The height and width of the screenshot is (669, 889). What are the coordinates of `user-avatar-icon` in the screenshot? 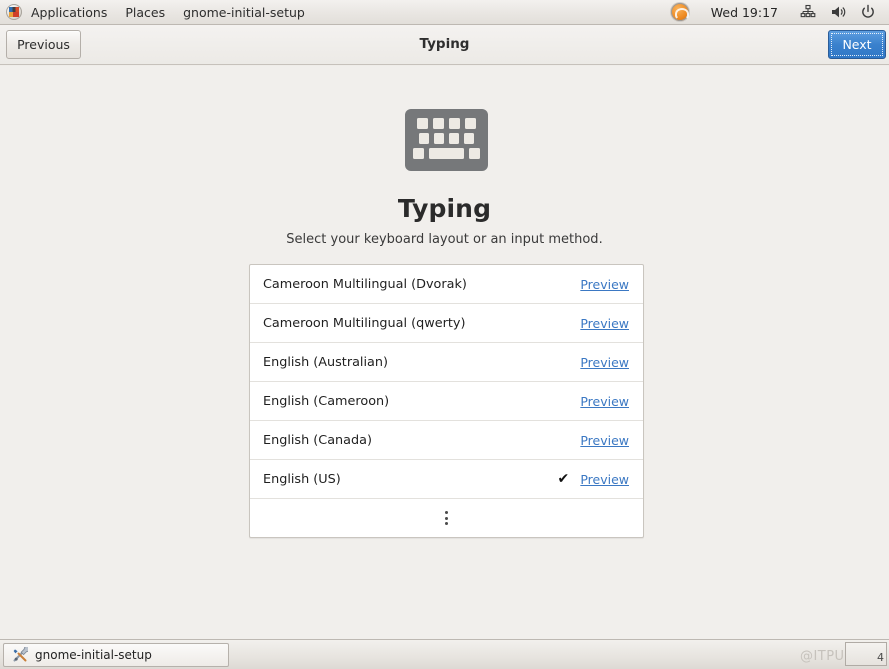 It's located at (679, 12).